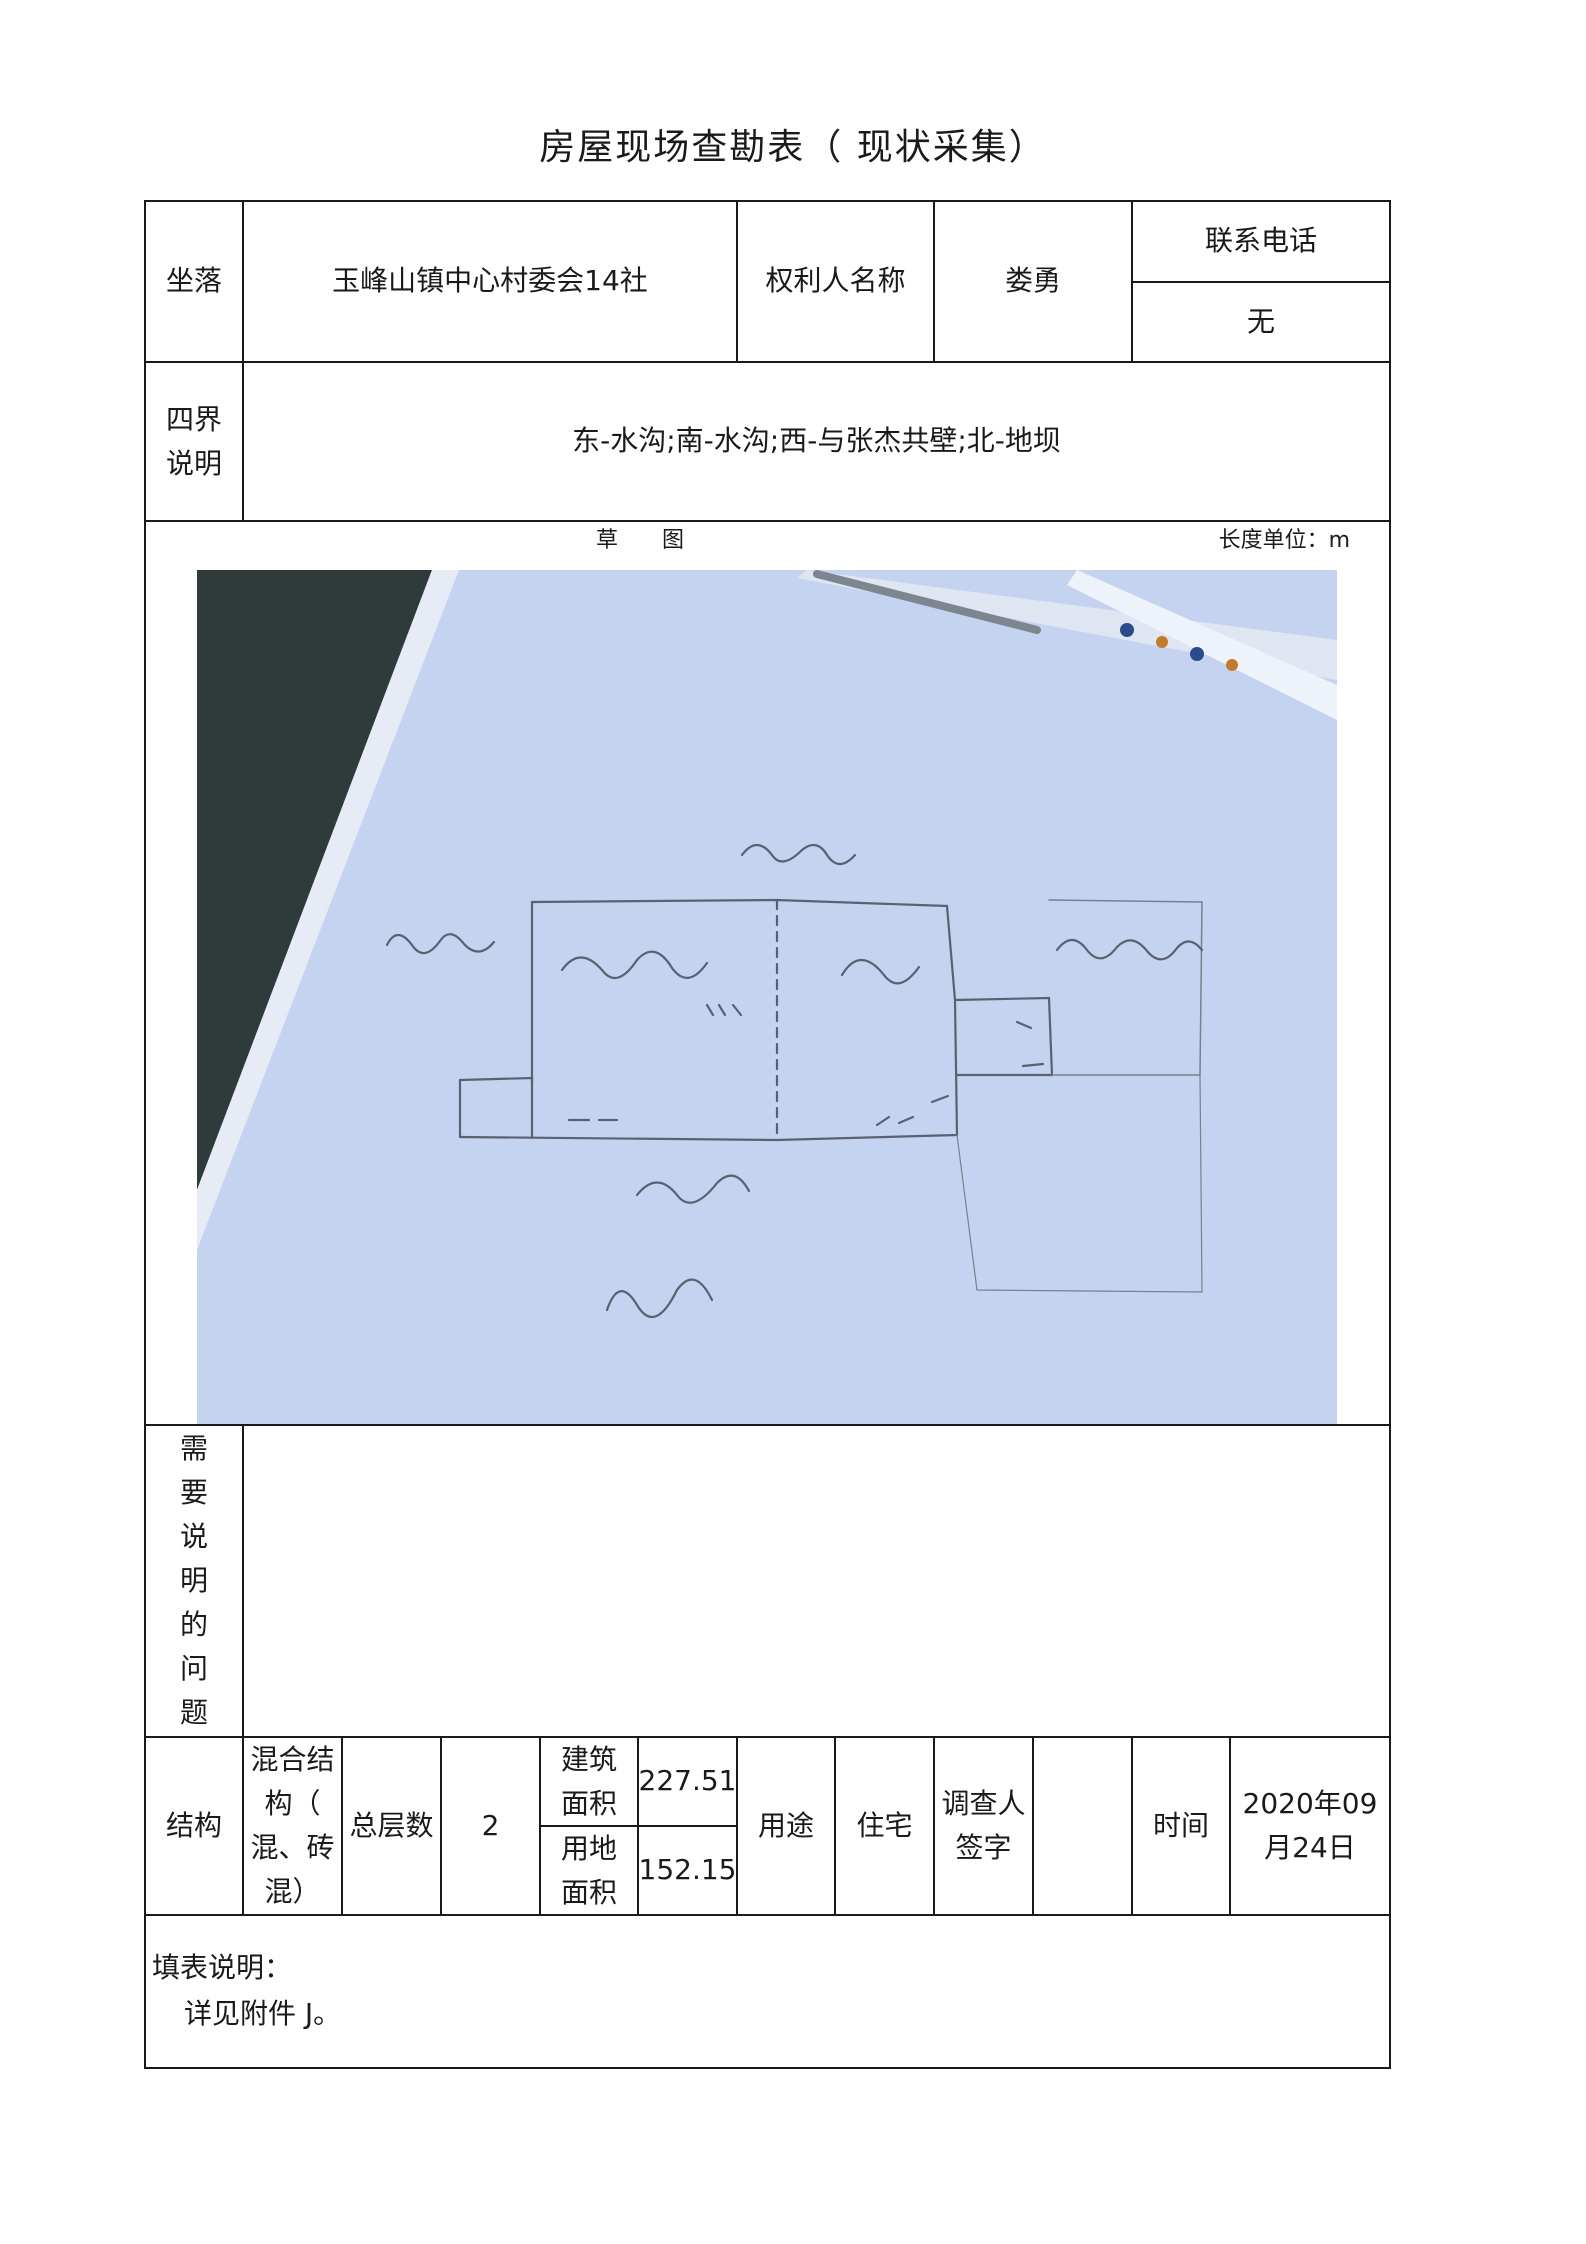  I want to click on building-area-label-line1: 建筑, so click(588, 1759).